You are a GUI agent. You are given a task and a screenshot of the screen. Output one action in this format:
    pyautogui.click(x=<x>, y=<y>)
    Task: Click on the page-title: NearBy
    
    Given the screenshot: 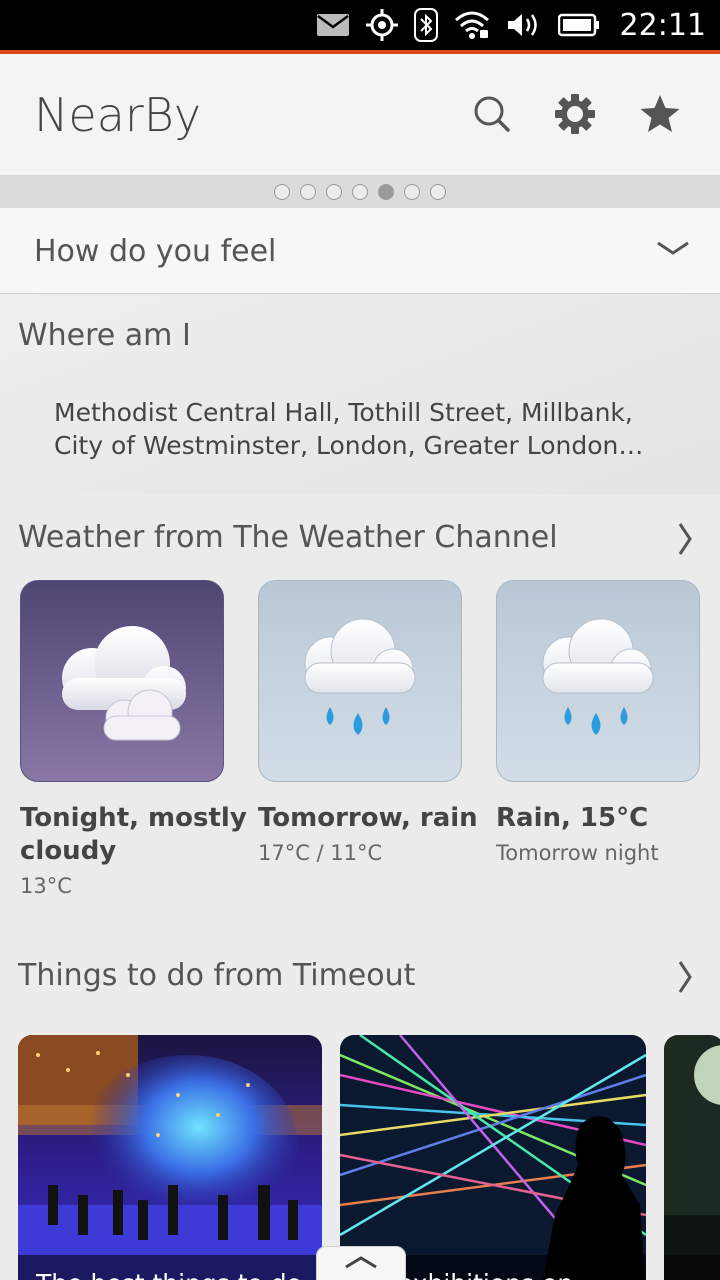 What is the action you would take?
    pyautogui.click(x=118, y=115)
    